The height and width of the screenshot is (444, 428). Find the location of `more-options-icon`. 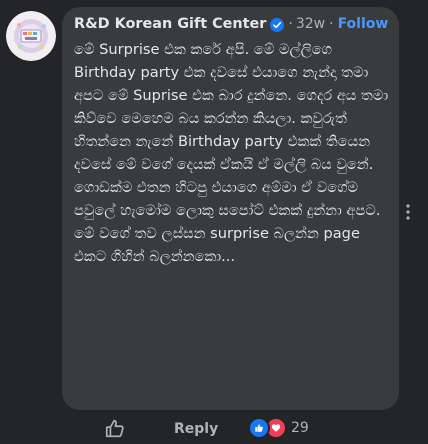

more-options-icon is located at coordinates (408, 212).